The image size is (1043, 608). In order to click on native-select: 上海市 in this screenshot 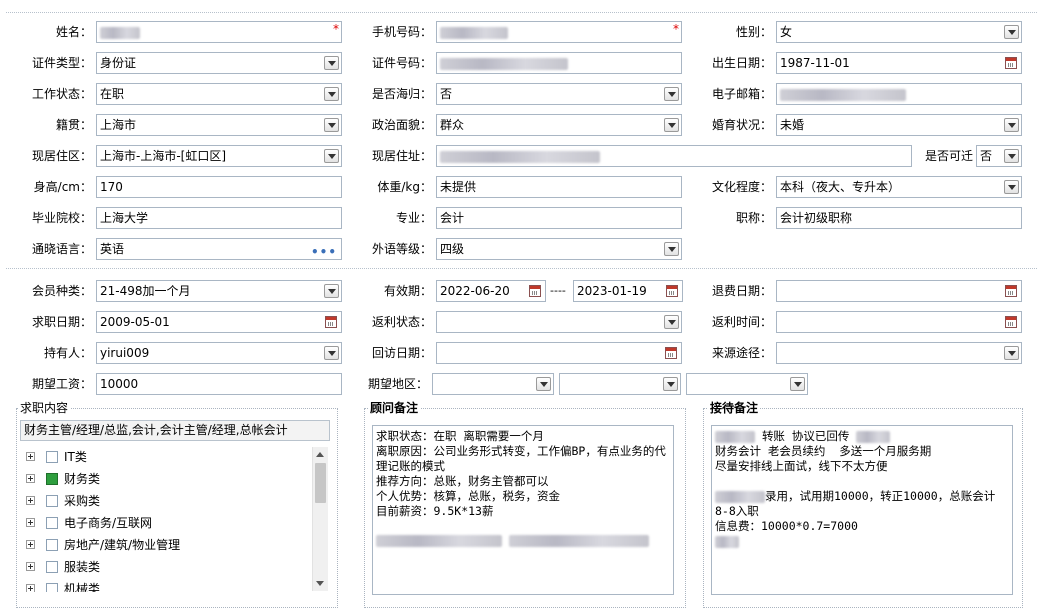, I will do `click(219, 125)`.